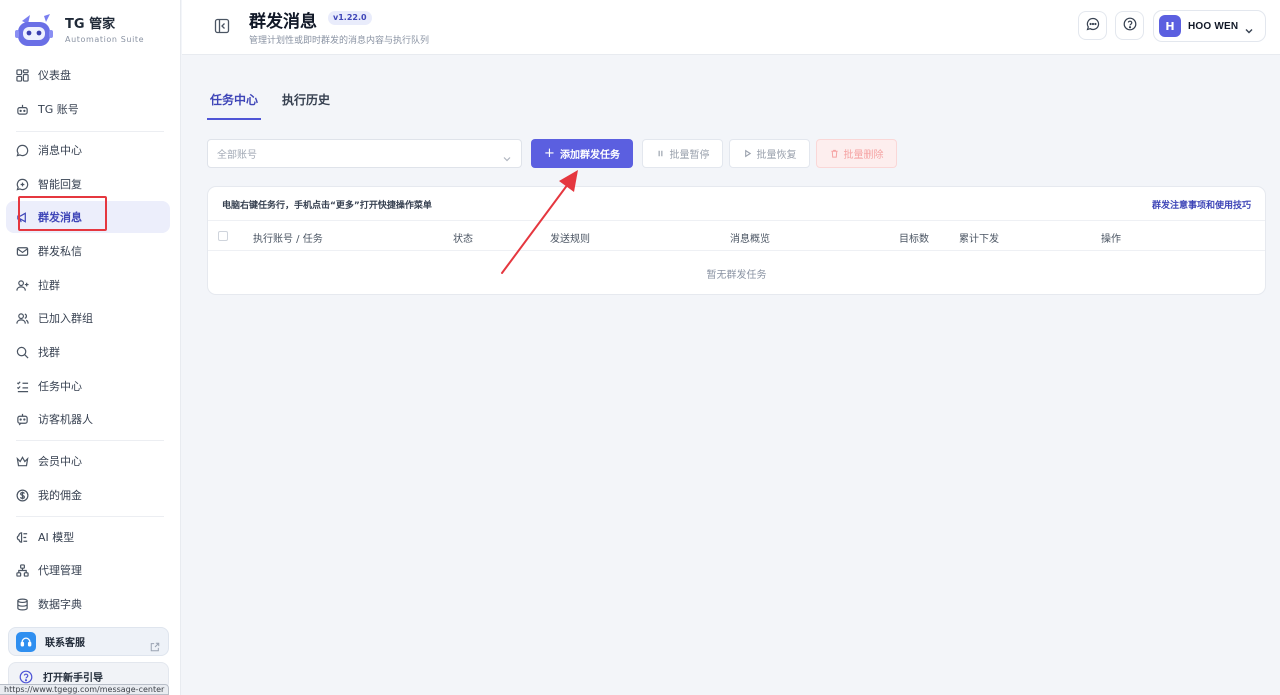  Describe the element at coordinates (88, 184) in the screenshot. I see `sidebar-item-smart-reply: 智能回复` at that location.